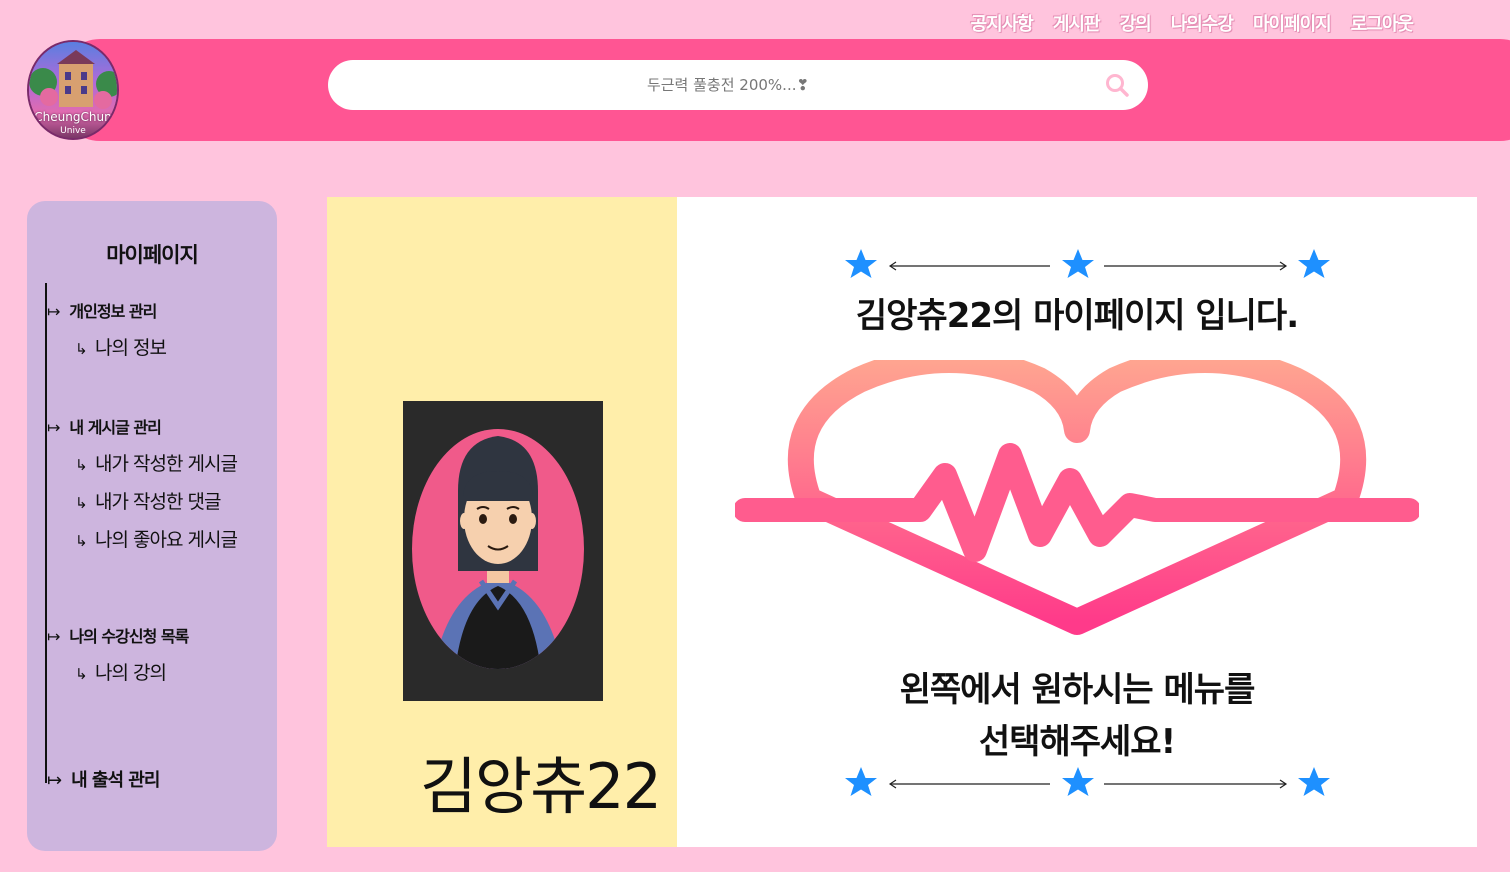  Describe the element at coordinates (1077, 23) in the screenshot. I see `nav-board: 게시판` at that location.